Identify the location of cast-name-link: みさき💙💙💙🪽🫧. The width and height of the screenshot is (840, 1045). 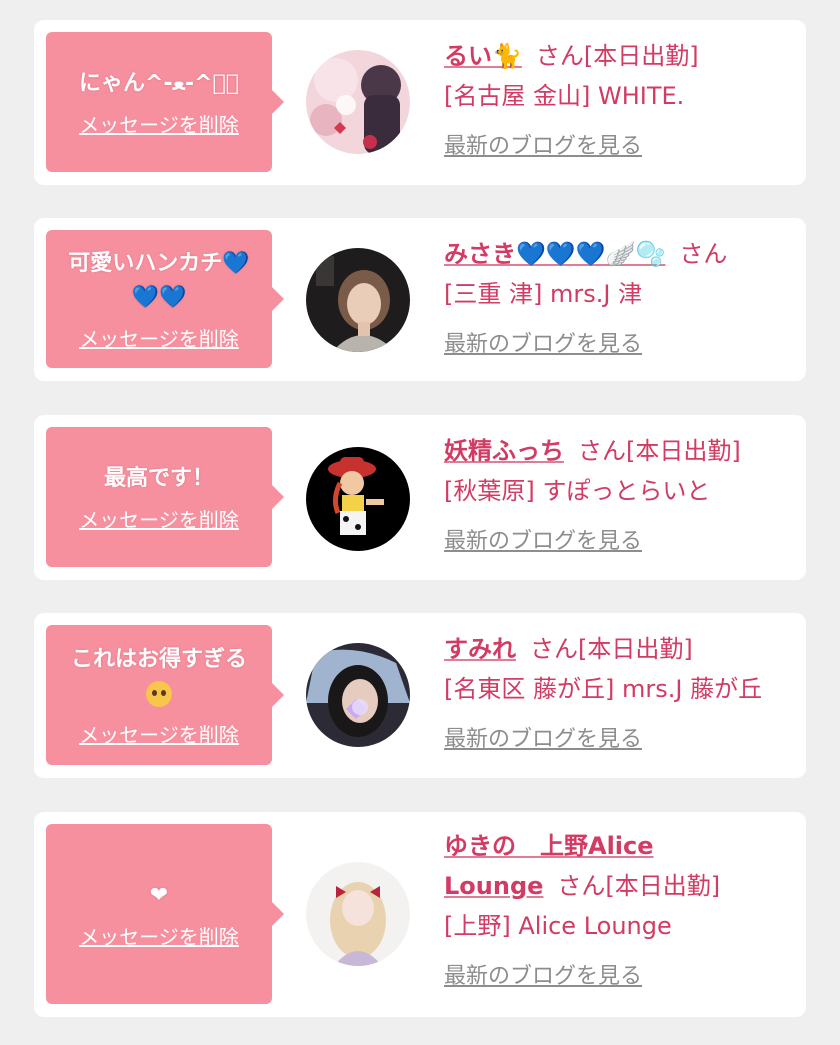
(554, 254).